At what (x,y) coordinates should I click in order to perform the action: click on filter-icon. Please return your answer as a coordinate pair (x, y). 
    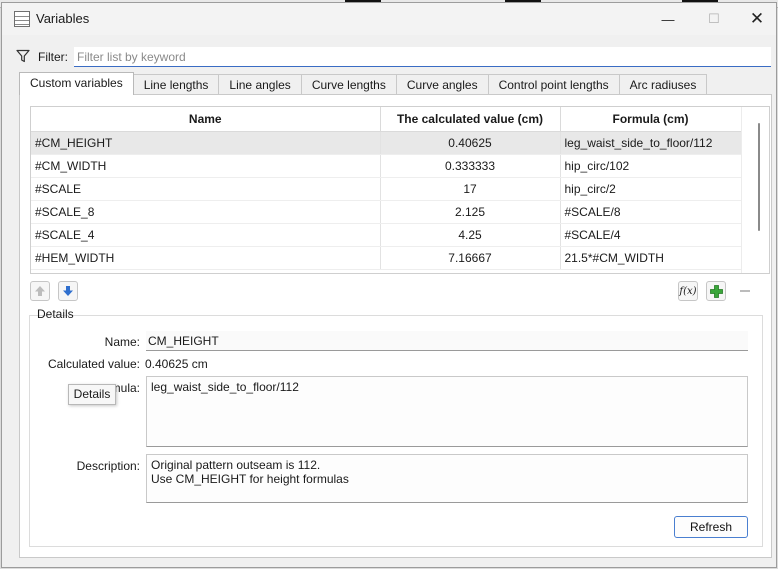
    Looking at the image, I should click on (23, 56).